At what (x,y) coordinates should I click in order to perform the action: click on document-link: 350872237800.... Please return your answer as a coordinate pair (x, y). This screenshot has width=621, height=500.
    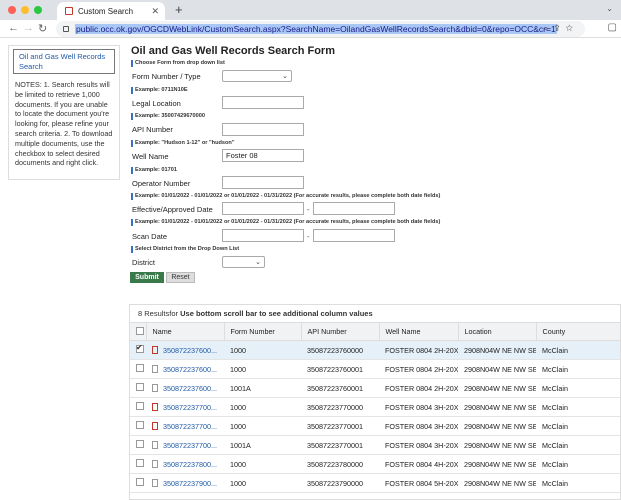
    Looking at the image, I should click on (190, 464).